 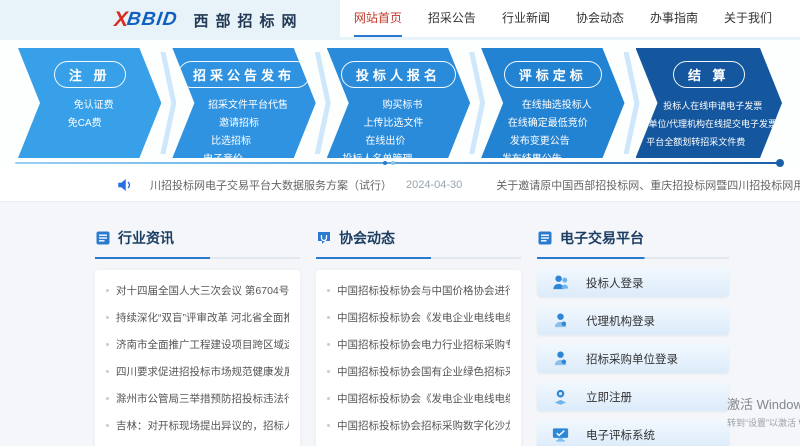 What do you see at coordinates (248, 21) in the screenshot?
I see `site-name: 西部招标网` at bounding box center [248, 21].